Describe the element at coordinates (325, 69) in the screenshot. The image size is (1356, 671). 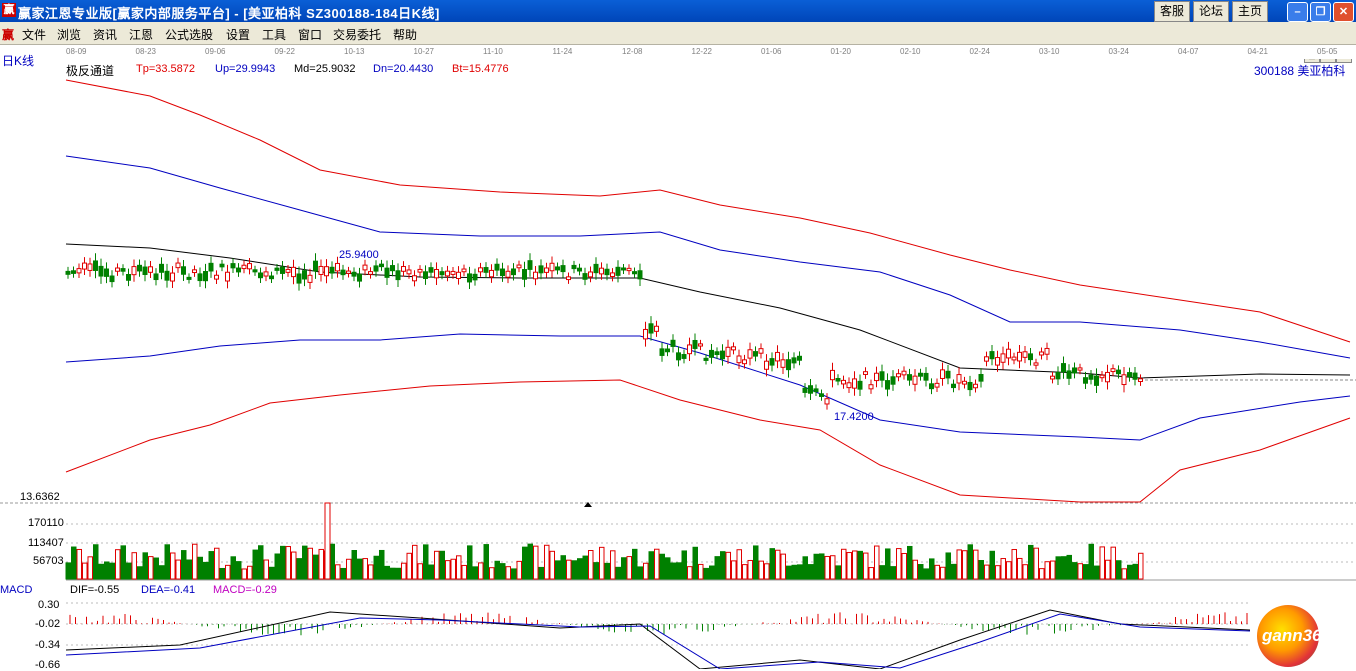
I see `md-value: Md=25.9032` at that location.